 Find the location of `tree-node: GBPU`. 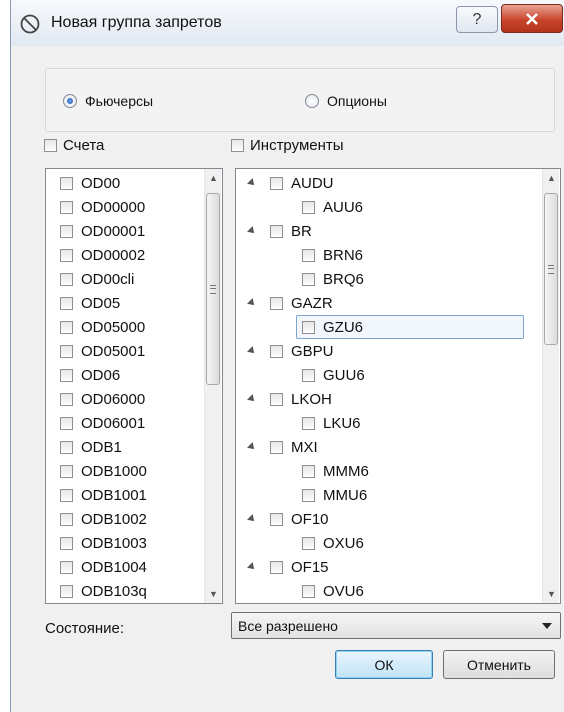

tree-node: GBPU is located at coordinates (290, 351).